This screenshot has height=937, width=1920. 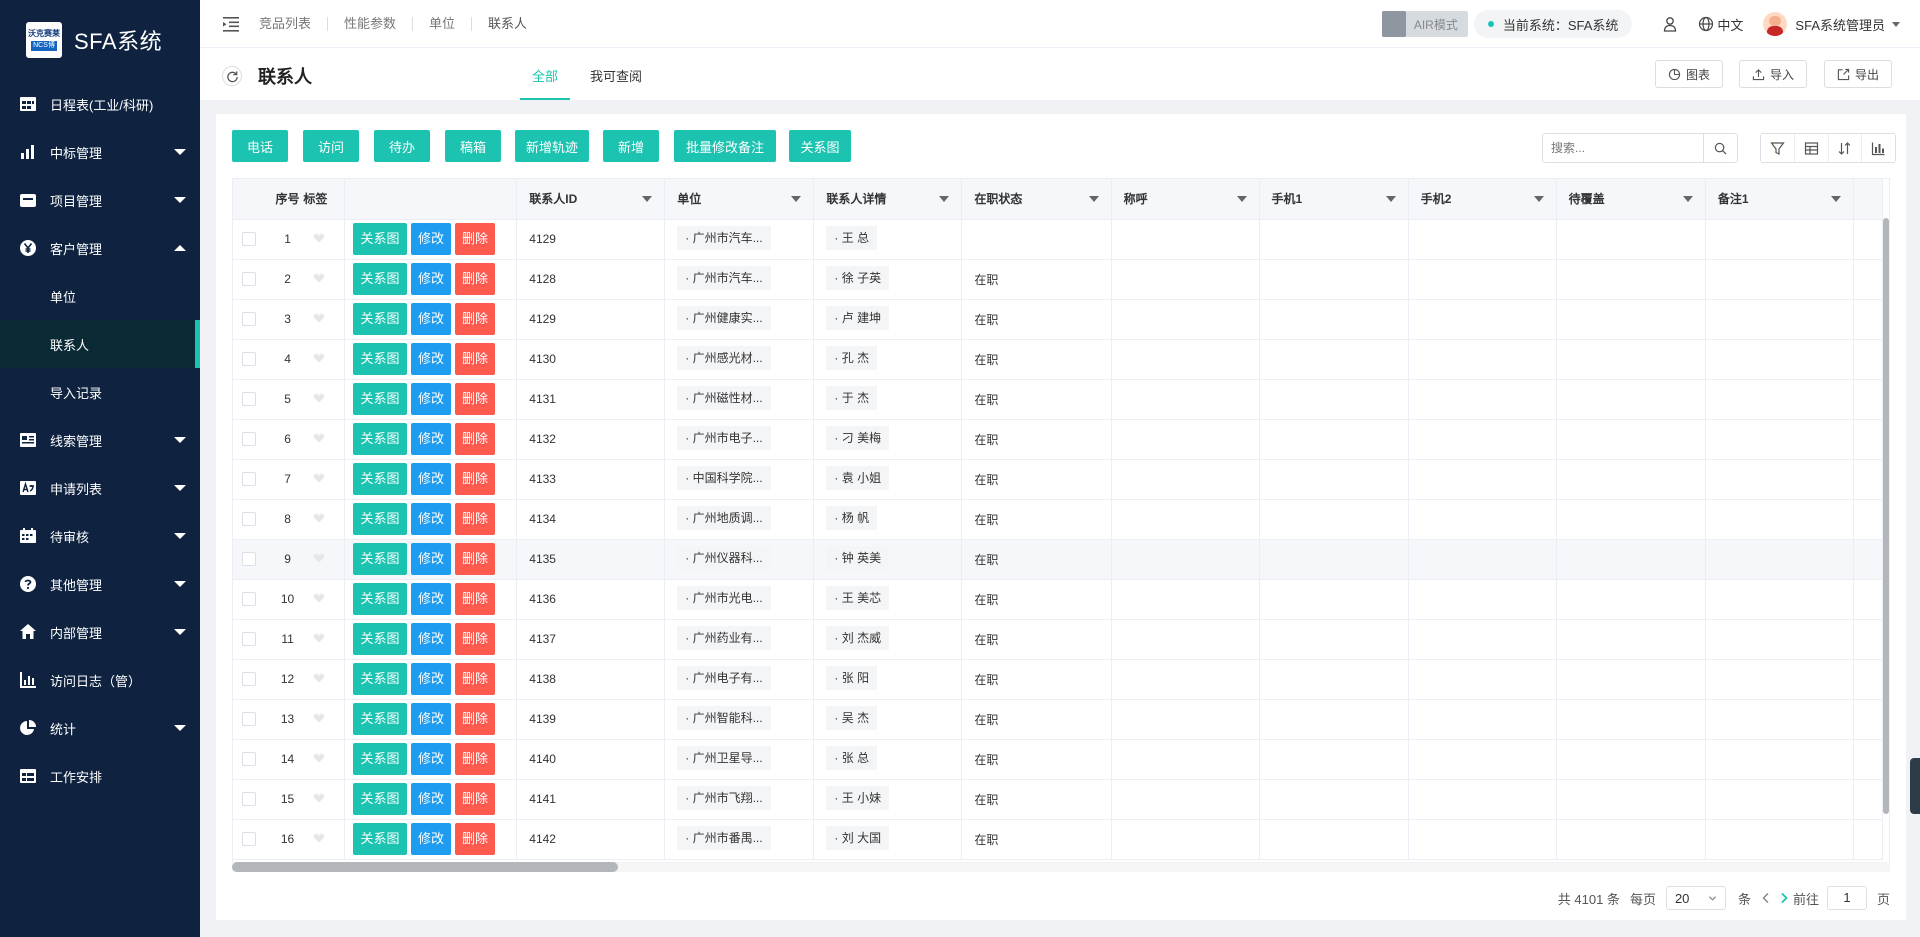 I want to click on header-contact-details: 联系人详情, so click(x=888, y=199).